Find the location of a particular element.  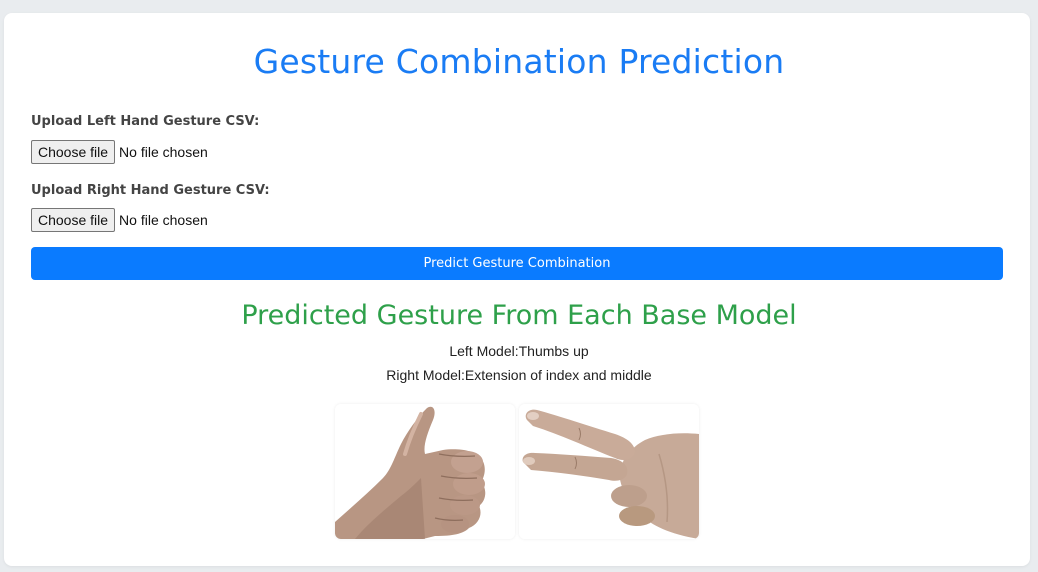

left-upload-label: Upload Left Hand Gesture CSV: is located at coordinates (145, 121).